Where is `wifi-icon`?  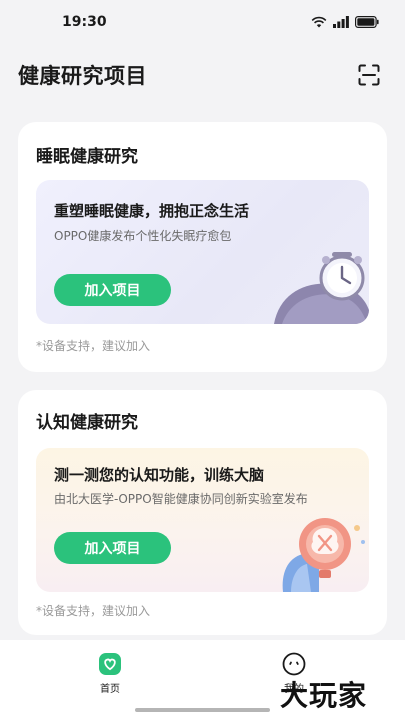 wifi-icon is located at coordinates (319, 22).